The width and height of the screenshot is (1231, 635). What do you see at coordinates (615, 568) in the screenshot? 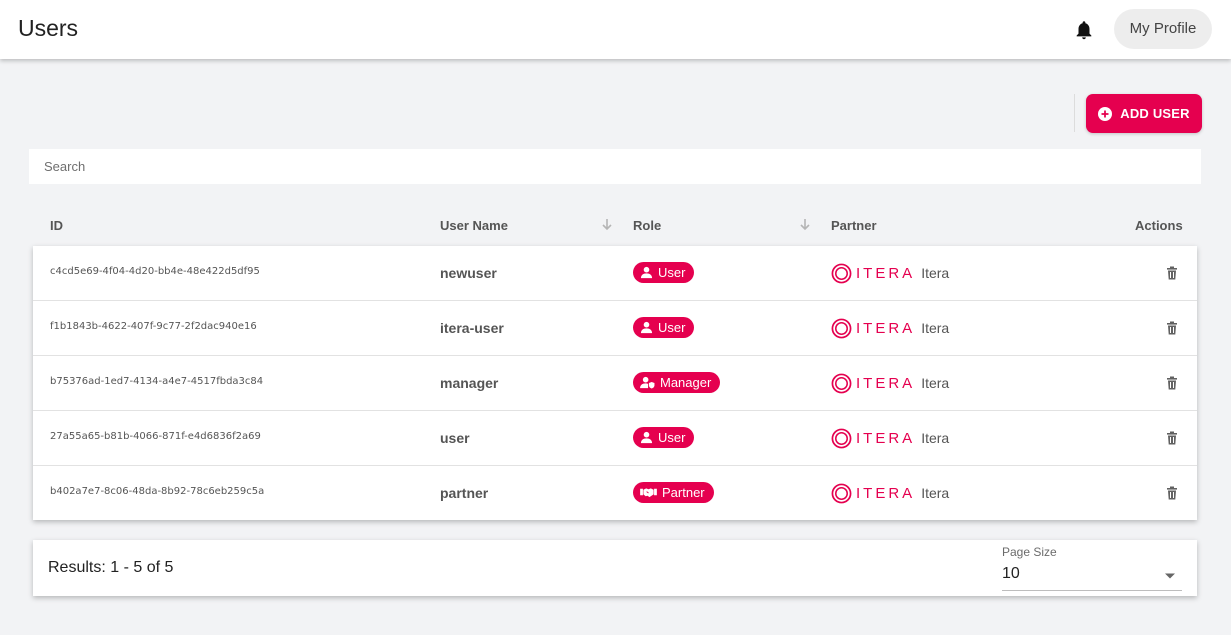
I see `pagination-footer: Results: 1 - 5 of 5 Page Size 10` at bounding box center [615, 568].